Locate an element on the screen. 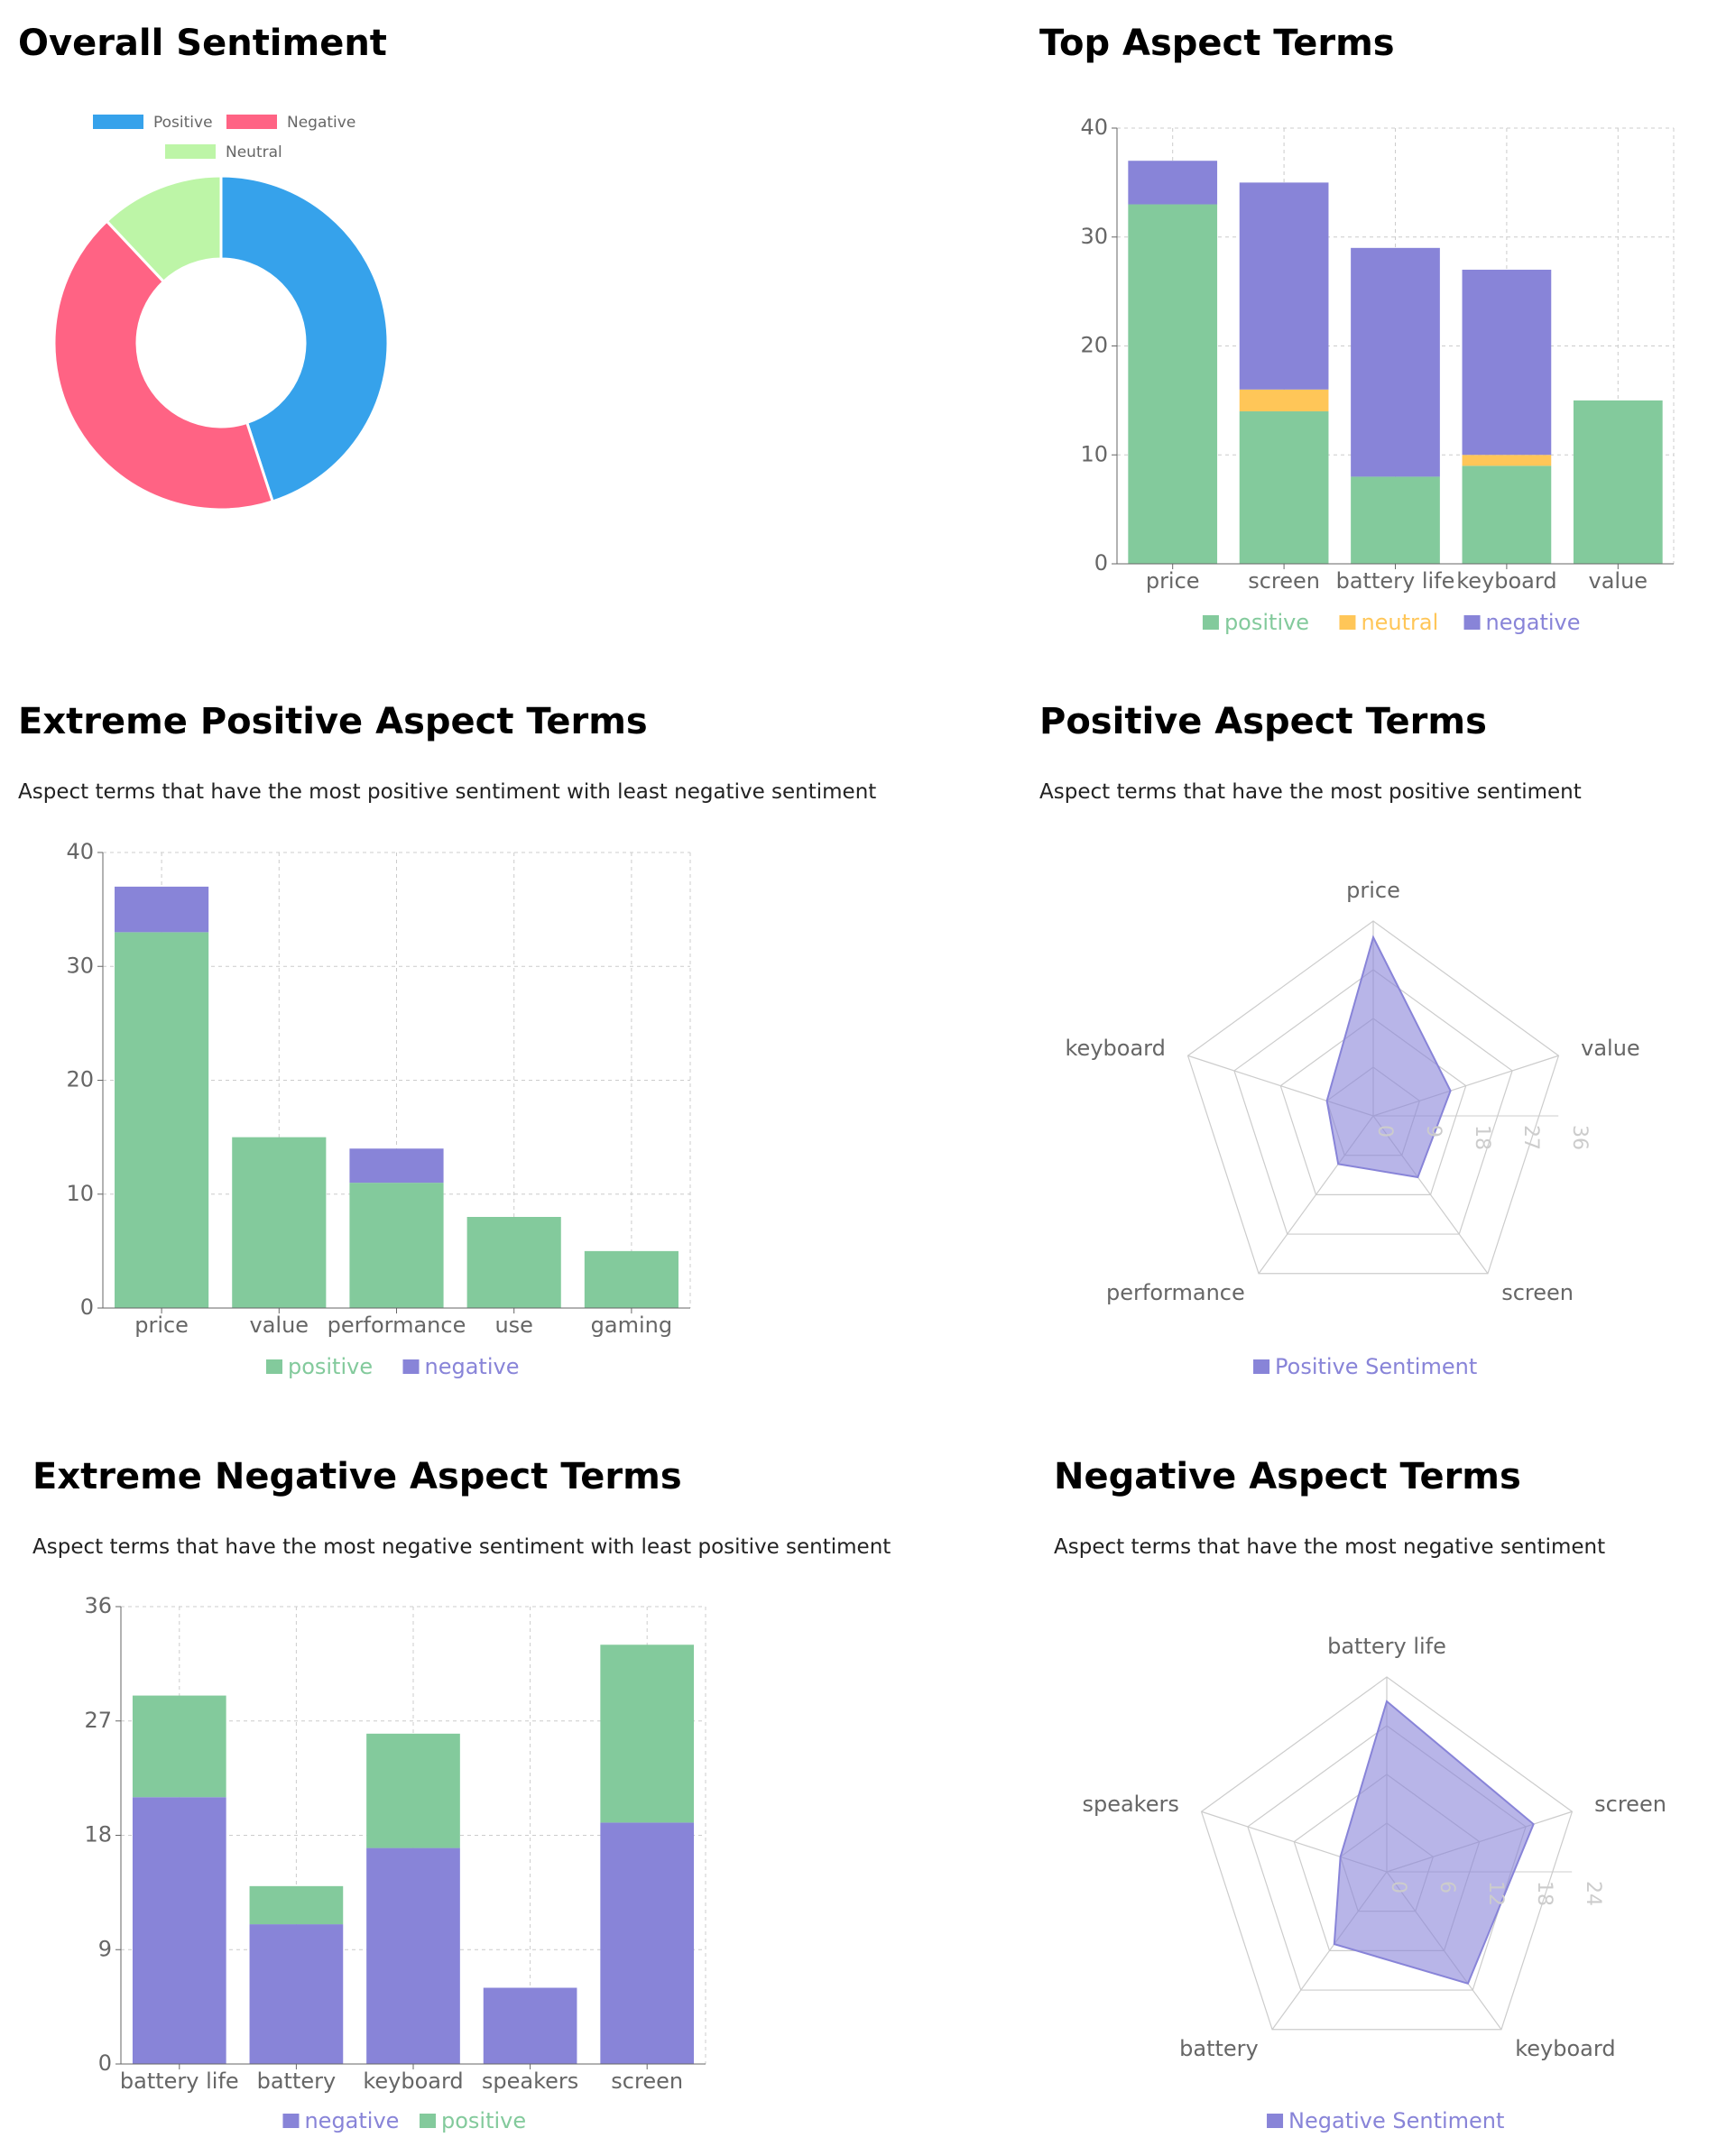 The height and width of the screenshot is (2156, 1717). x-tick-label: battery is located at coordinates (297, 2081).